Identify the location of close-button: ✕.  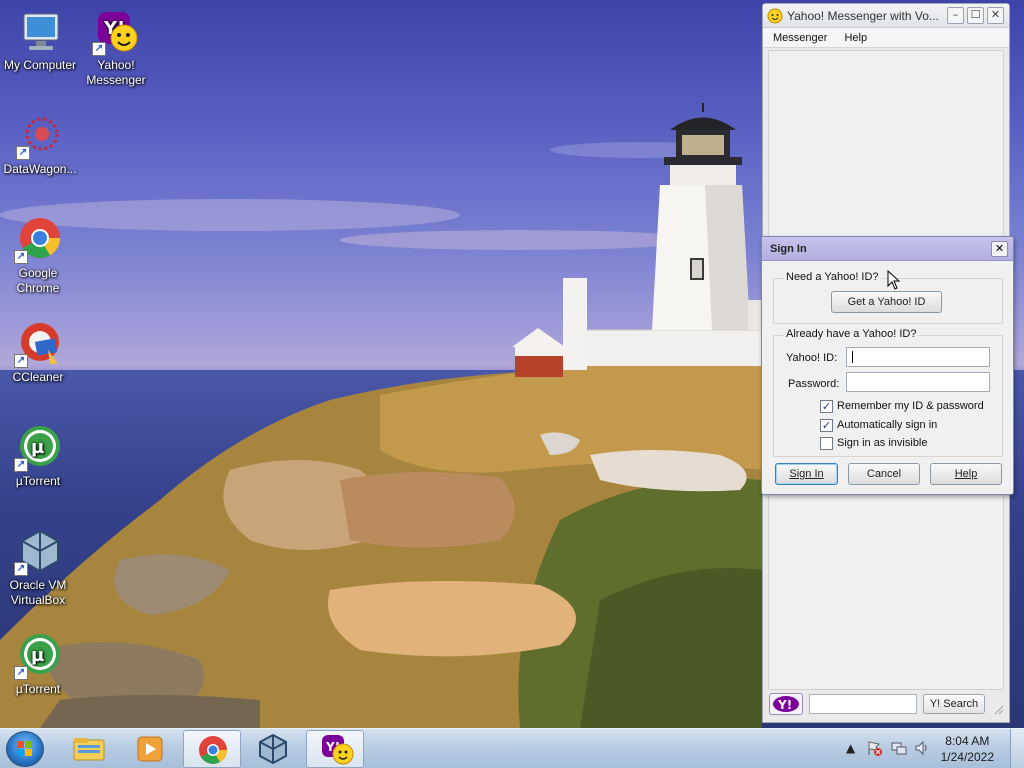
(995, 15).